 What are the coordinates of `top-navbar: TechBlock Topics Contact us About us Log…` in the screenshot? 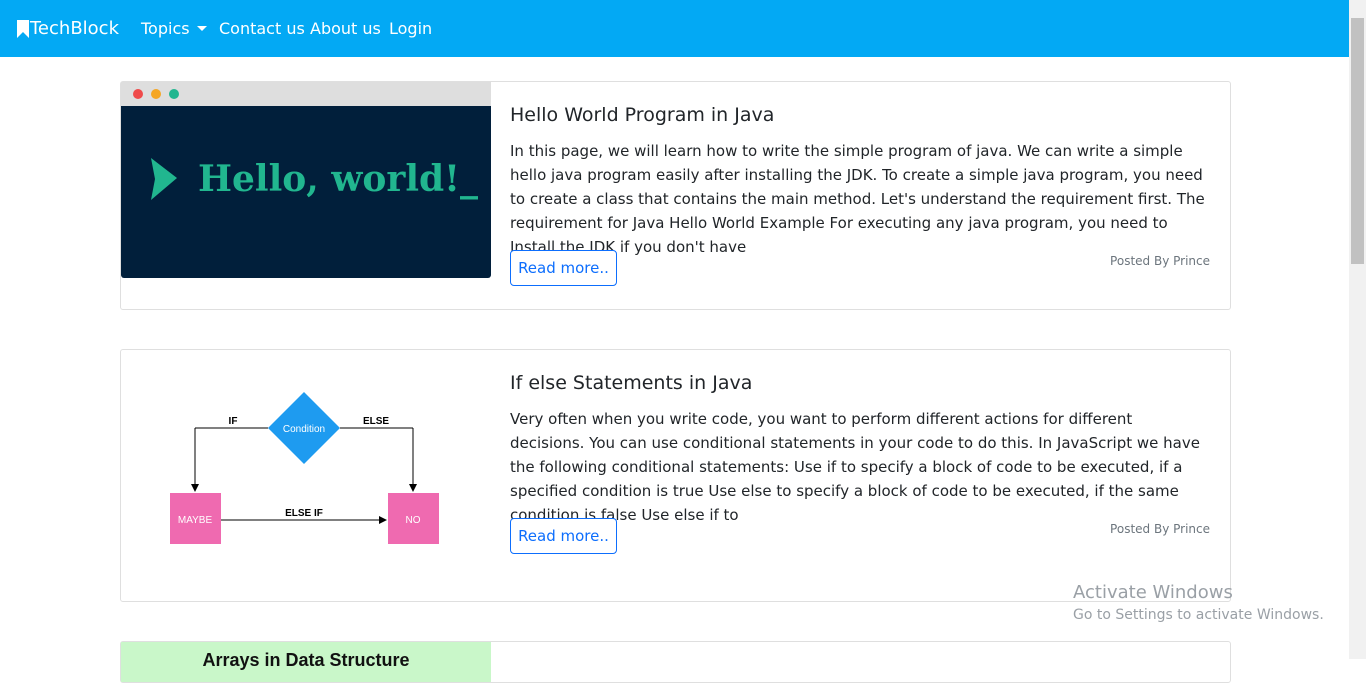 It's located at (674, 28).